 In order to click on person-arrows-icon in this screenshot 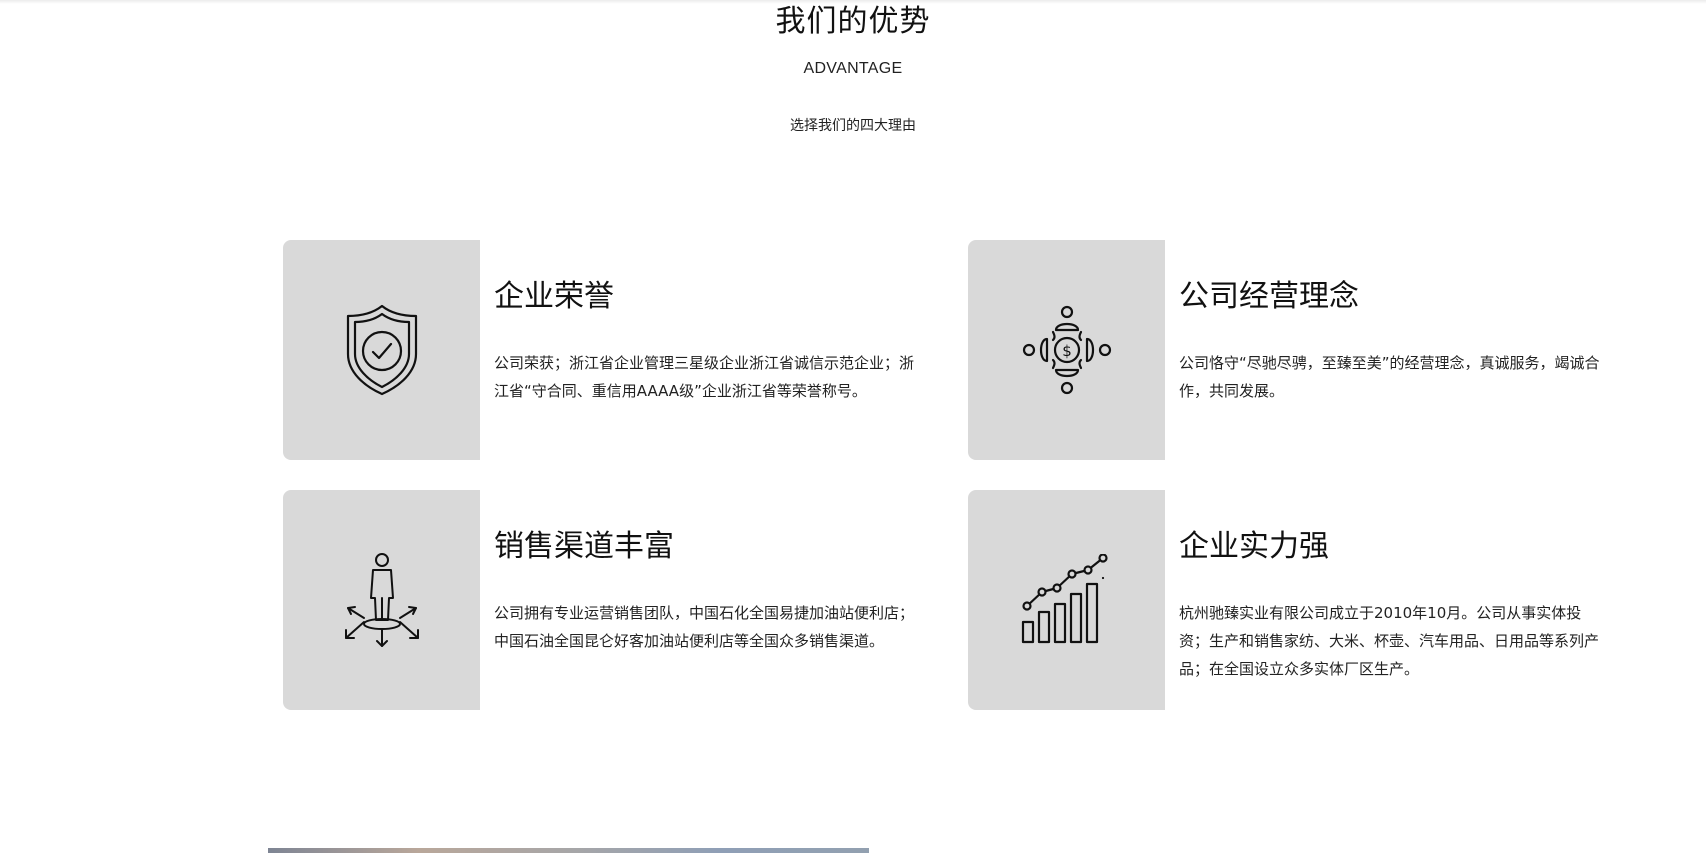, I will do `click(381, 600)`.